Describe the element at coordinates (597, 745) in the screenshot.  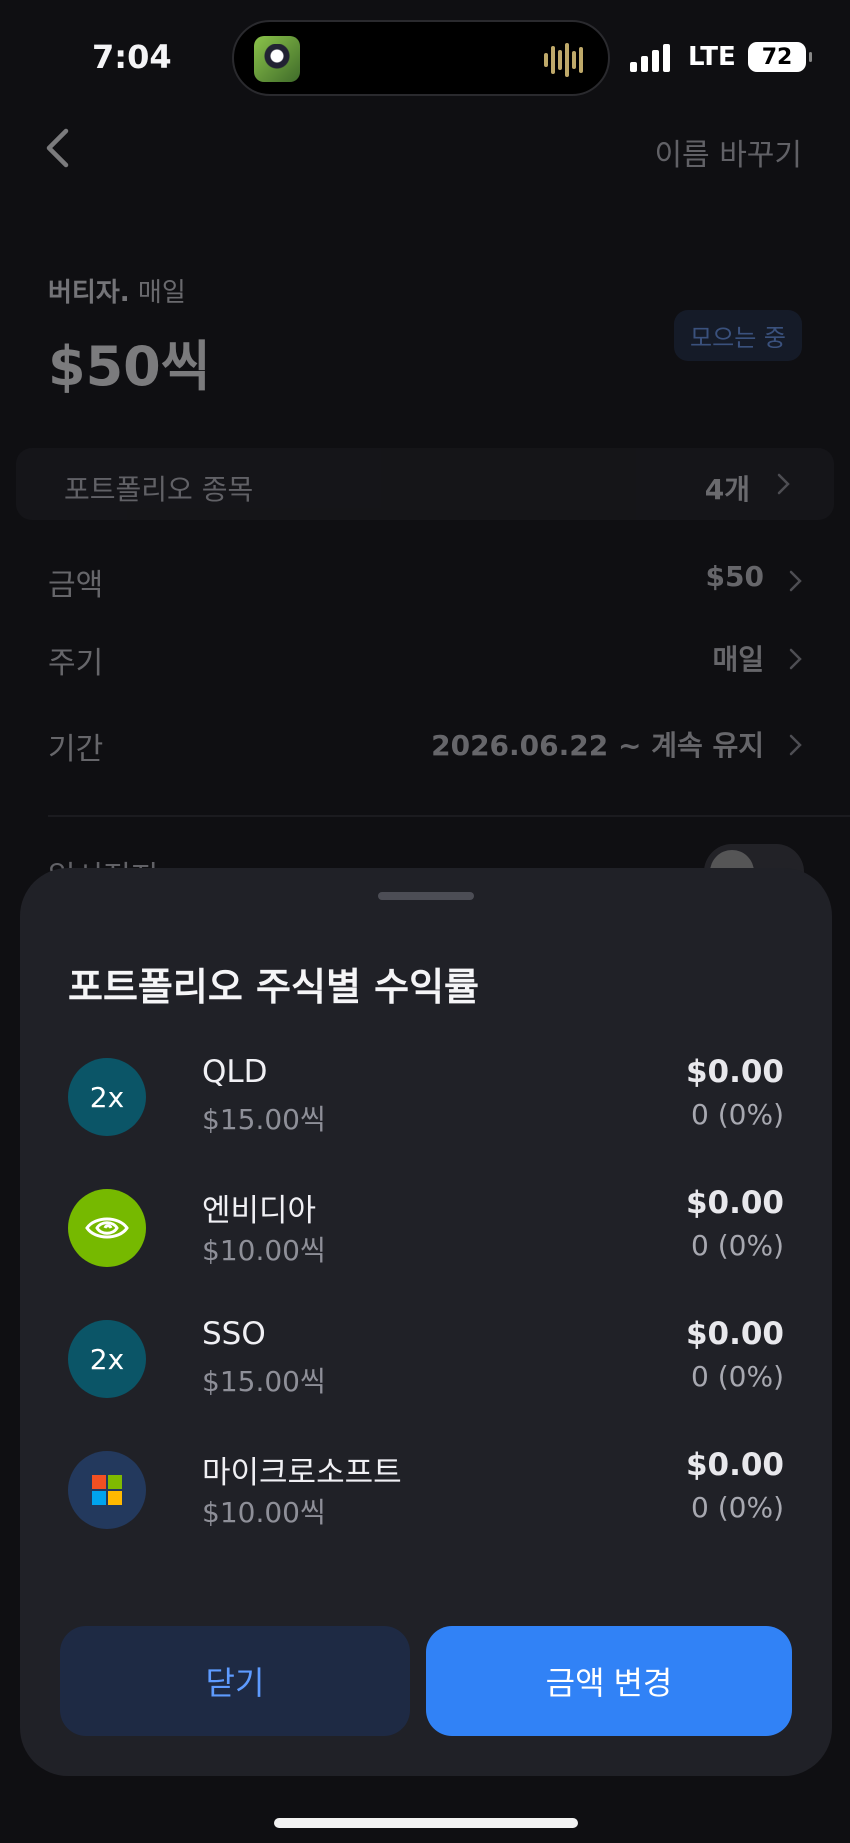
I see `setting-value: 2026.06.22 ~ 계속 유지` at that location.